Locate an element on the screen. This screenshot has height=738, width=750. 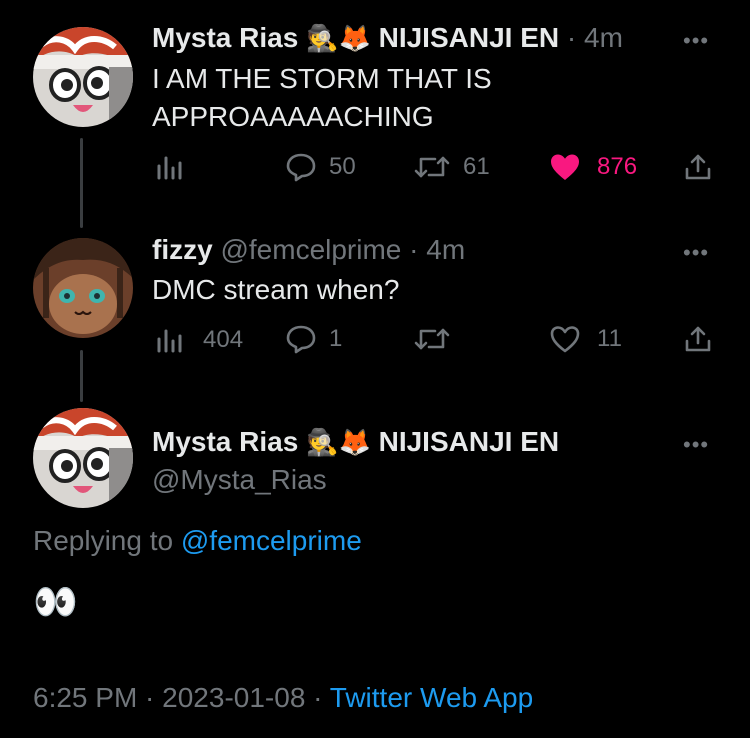
views-button is located at coordinates (169, 167).